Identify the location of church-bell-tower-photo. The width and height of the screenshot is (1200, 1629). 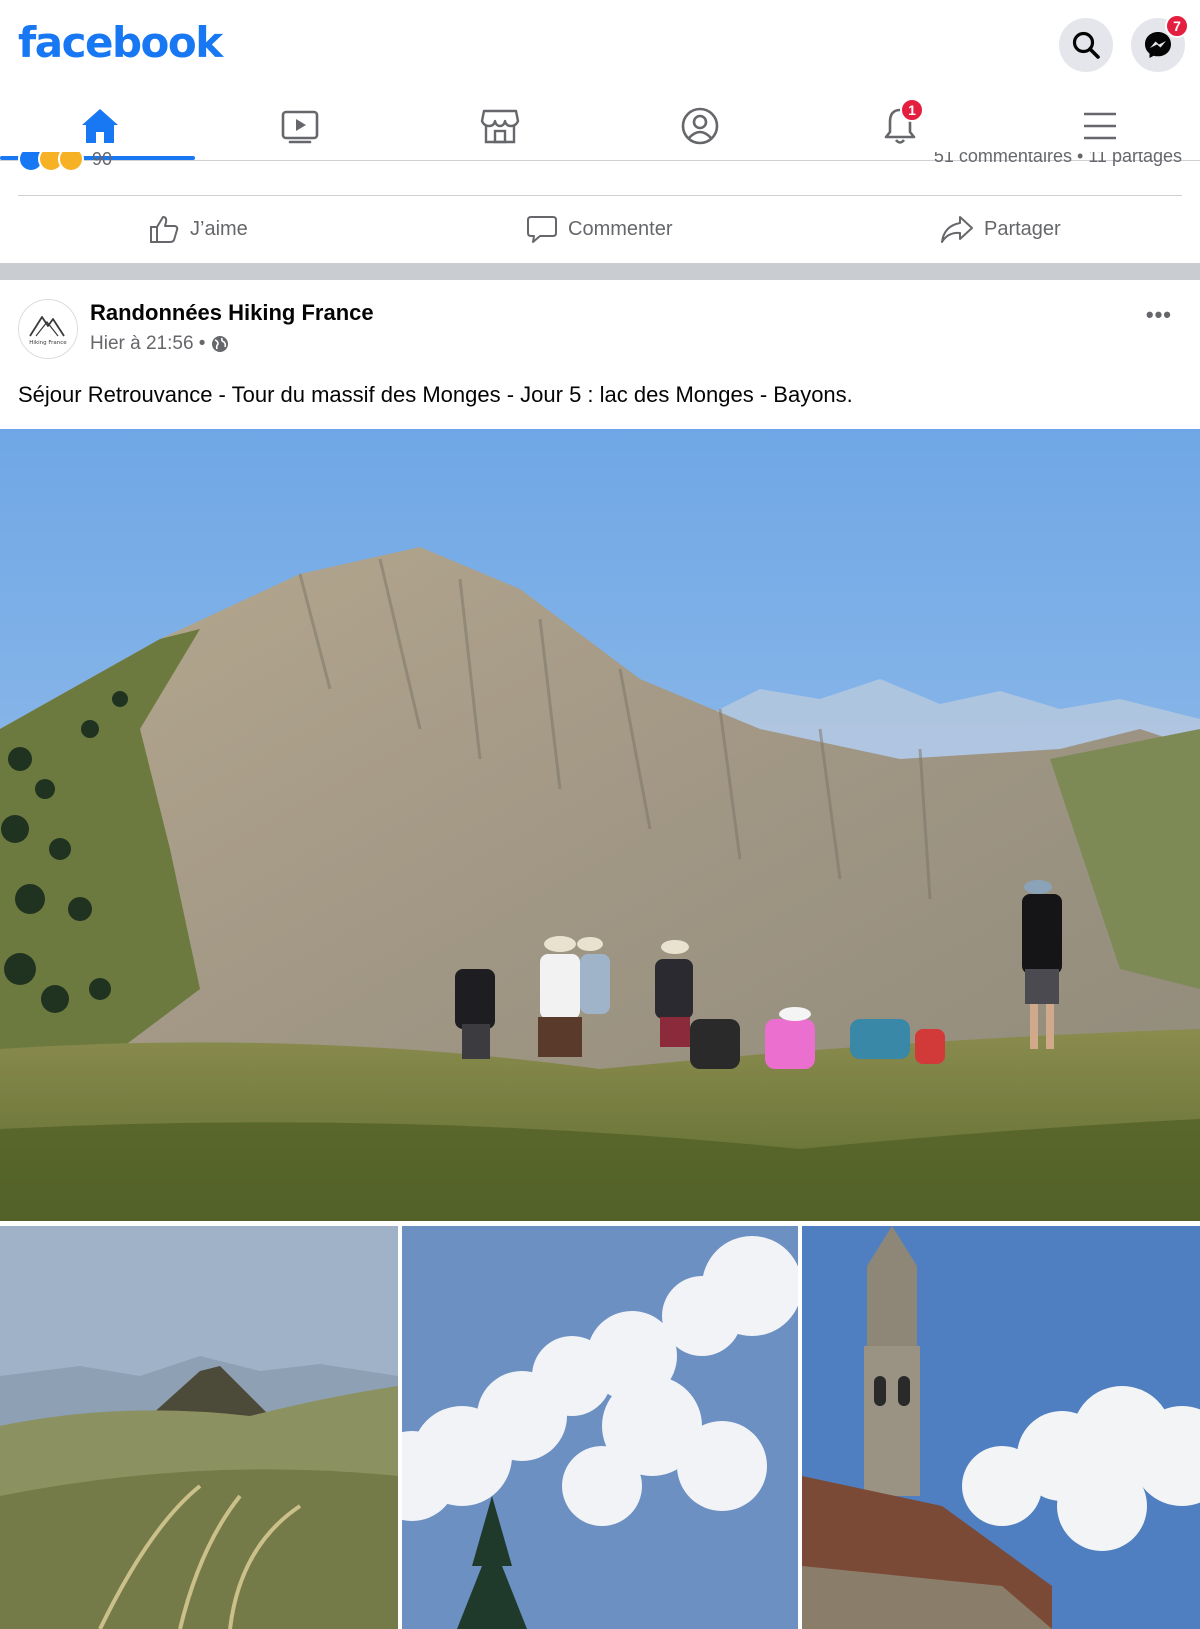
(1001, 1427).